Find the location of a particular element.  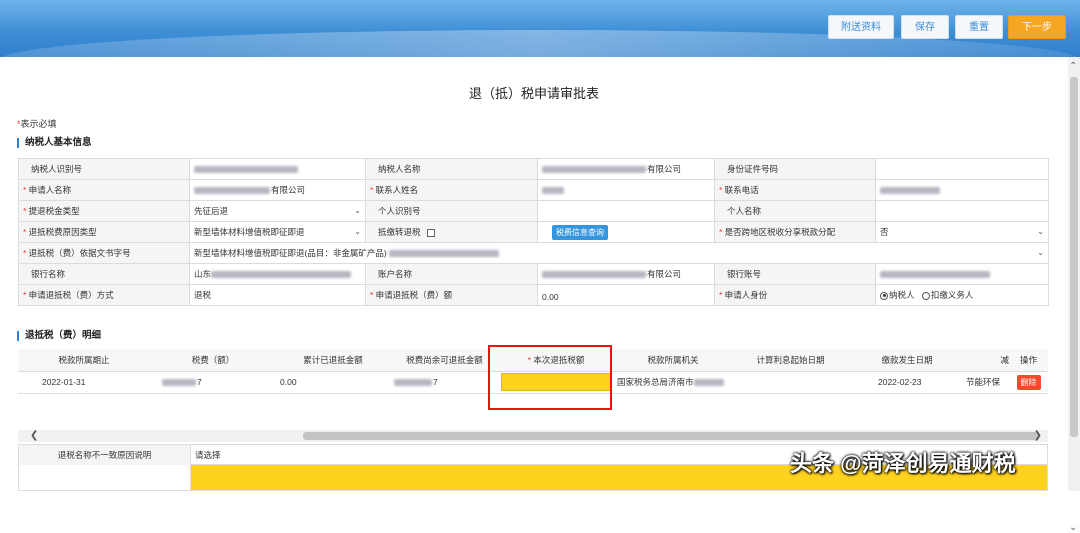

contact-phone-field is located at coordinates (962, 190).